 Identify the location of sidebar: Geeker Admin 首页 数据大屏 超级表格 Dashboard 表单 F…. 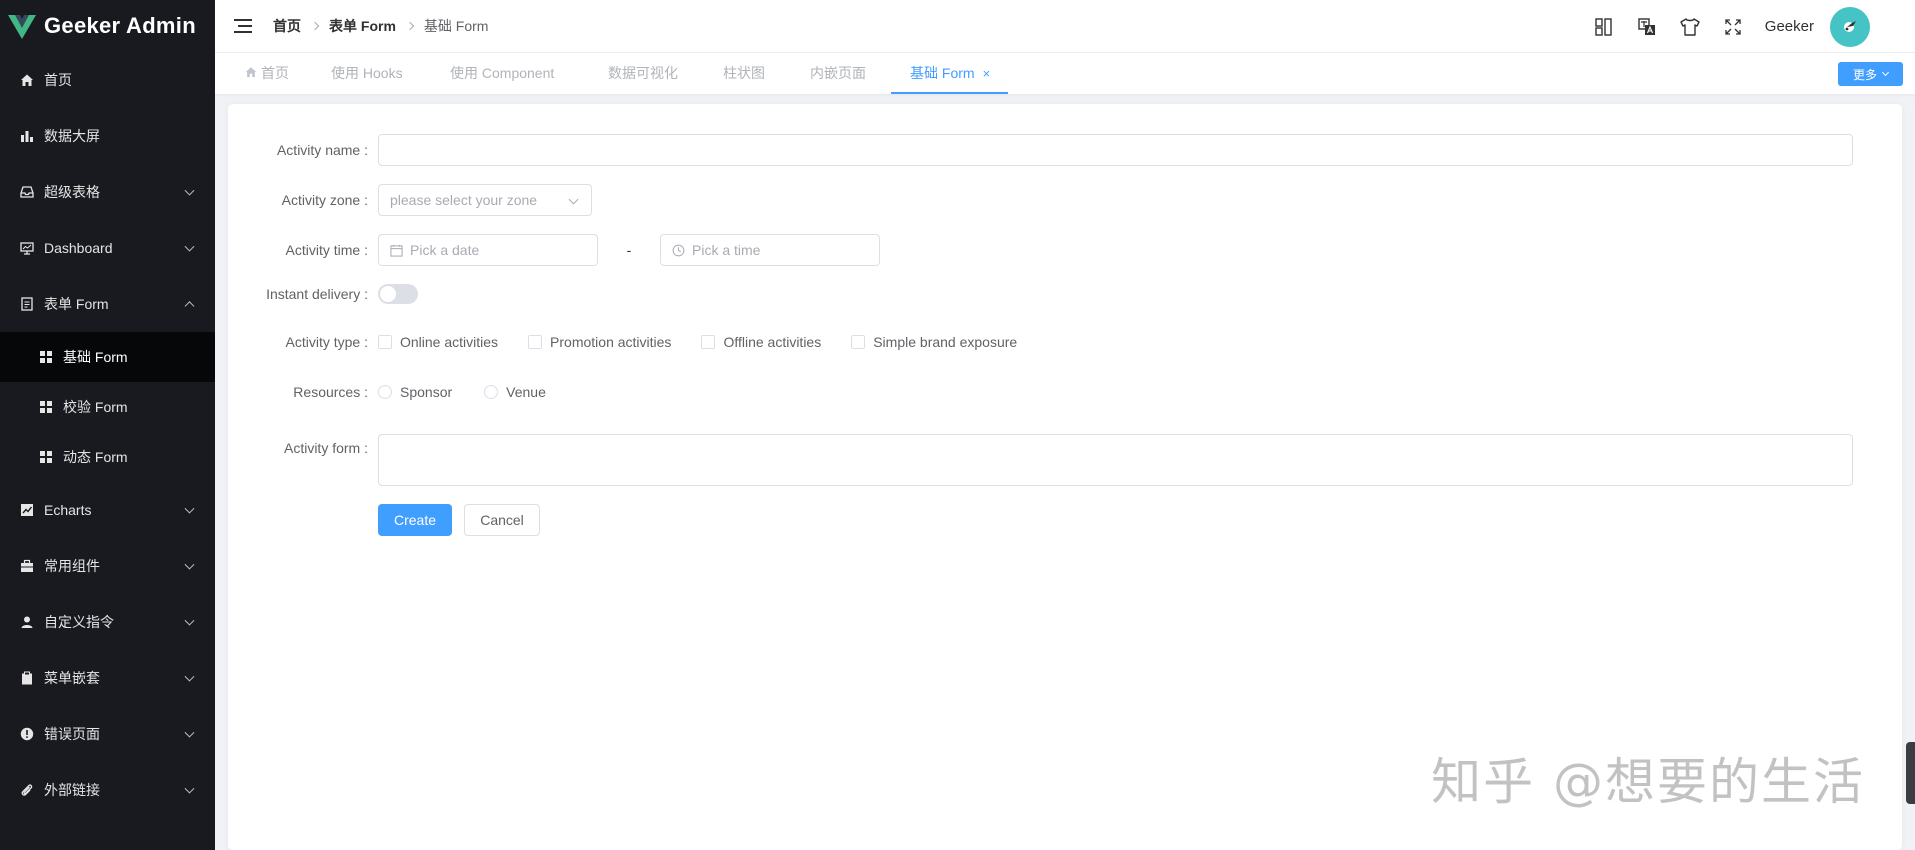
(107, 425).